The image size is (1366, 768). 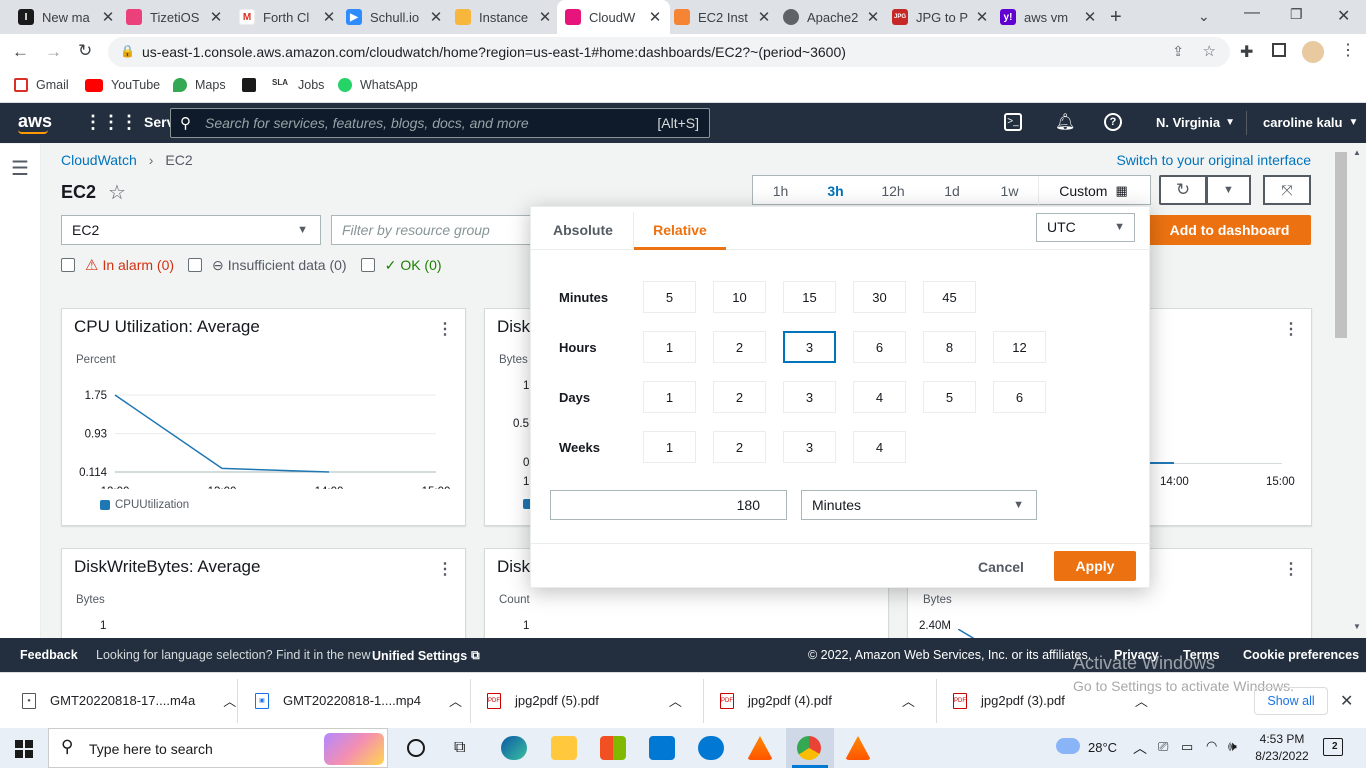 I want to click on close-downloads-icon: ✕, so click(x=1346, y=701).